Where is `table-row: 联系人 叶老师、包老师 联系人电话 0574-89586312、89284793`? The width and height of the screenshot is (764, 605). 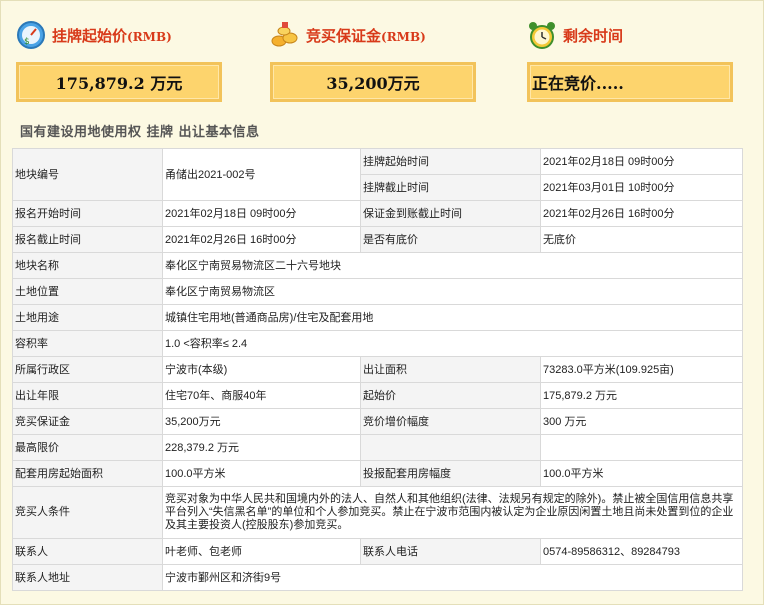 table-row: 联系人 叶老师、包老师 联系人电话 0574-89586312、89284793 is located at coordinates (377, 551).